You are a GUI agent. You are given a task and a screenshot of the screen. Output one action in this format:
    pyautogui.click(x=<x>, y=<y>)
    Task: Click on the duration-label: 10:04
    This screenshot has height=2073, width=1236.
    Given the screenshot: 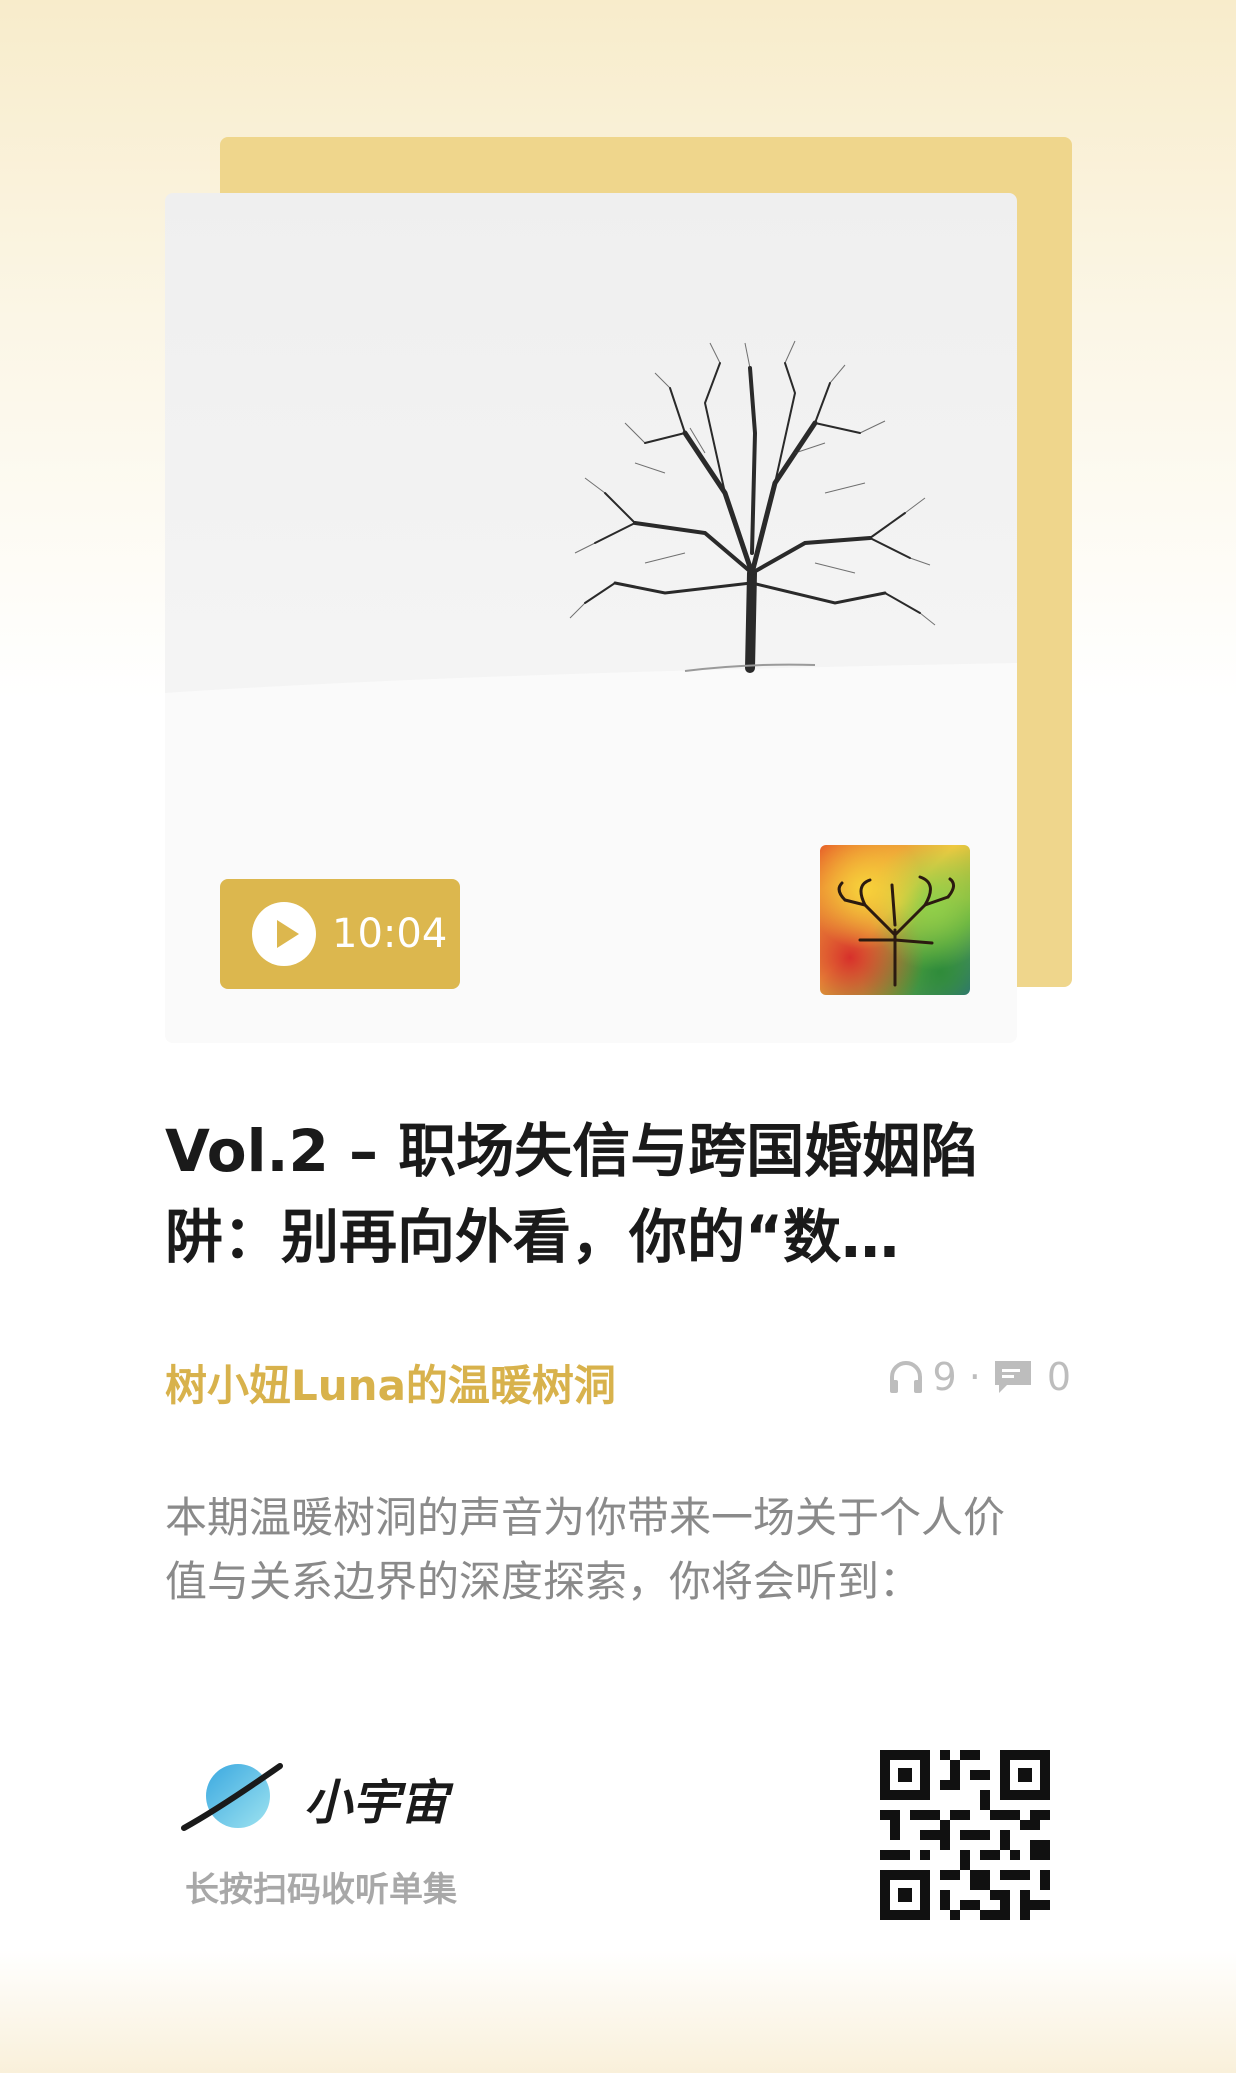 What is the action you would take?
    pyautogui.click(x=390, y=934)
    